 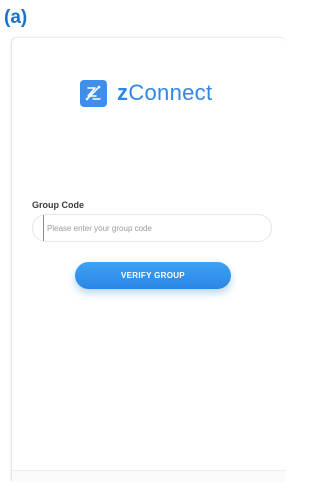 I want to click on verify-group-button-label: VERIFY GROUP, so click(x=153, y=275).